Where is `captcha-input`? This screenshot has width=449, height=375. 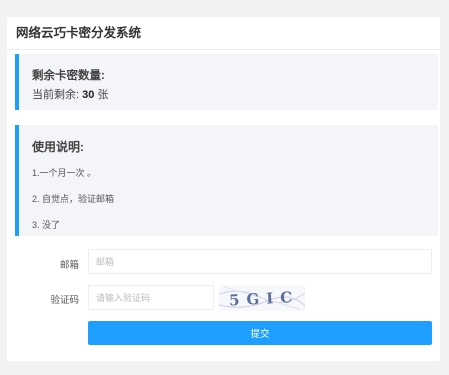
captcha-input is located at coordinates (151, 297).